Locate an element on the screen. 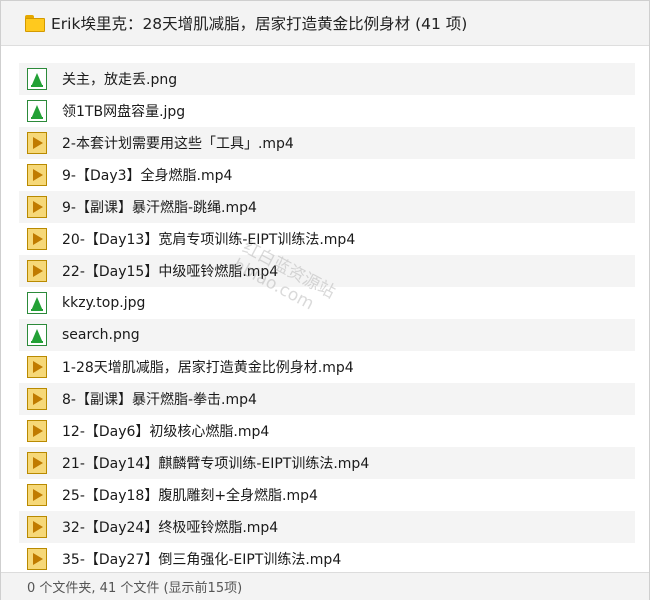 This screenshot has height=600, width=650. file-name: 关主，放走丢.png is located at coordinates (119, 79).